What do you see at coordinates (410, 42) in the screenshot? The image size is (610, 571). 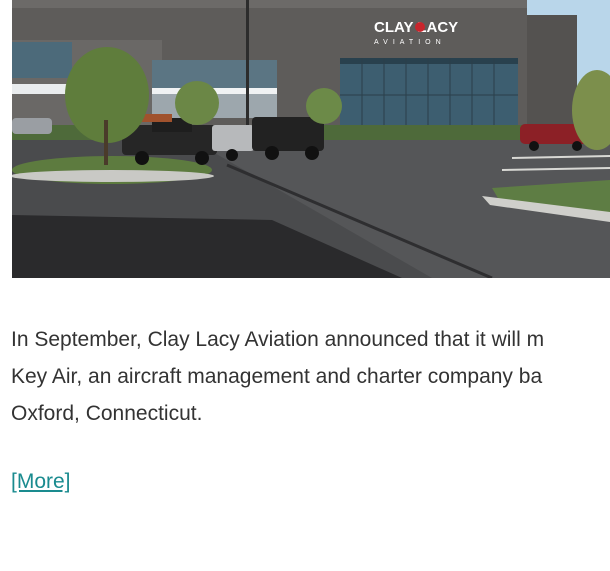 I see `sign-sub-text: AVIATION` at bounding box center [410, 42].